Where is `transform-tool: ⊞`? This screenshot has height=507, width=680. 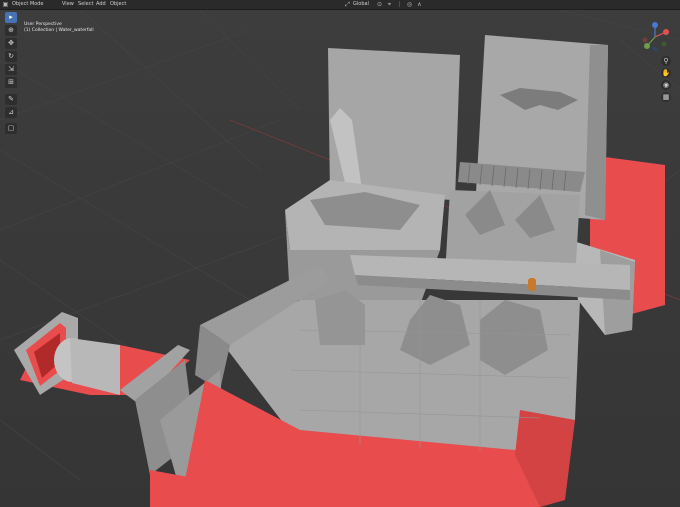
transform-tool: ⊞ is located at coordinates (11, 82).